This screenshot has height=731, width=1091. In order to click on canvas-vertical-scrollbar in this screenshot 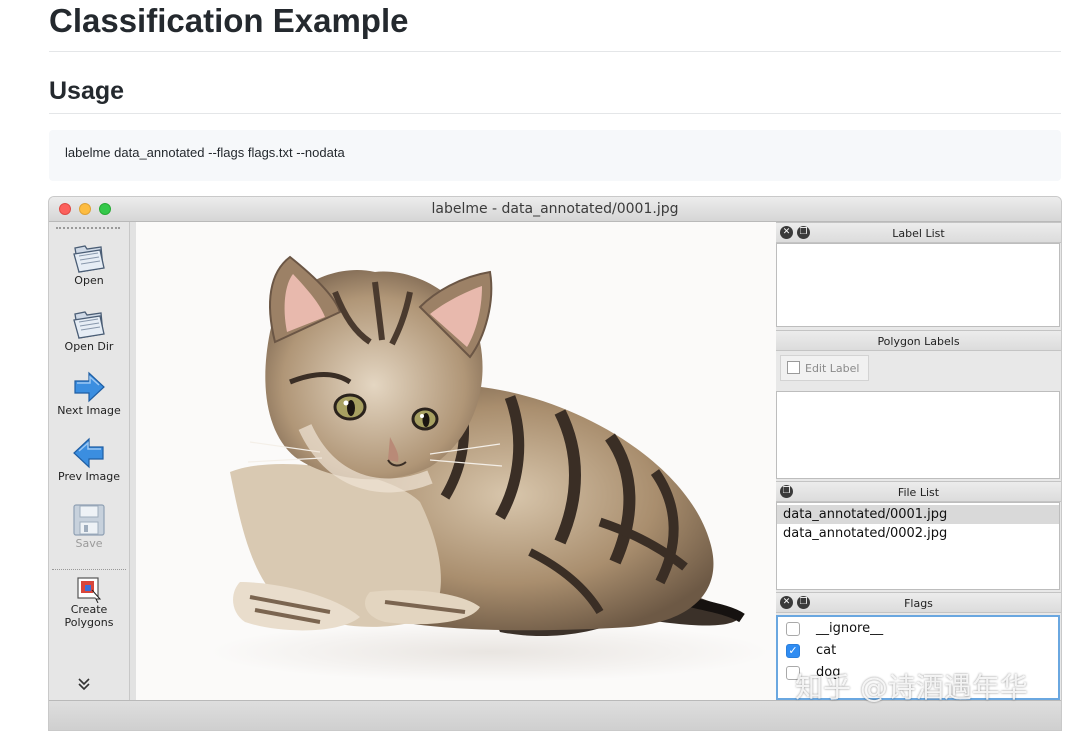, I will do `click(133, 461)`.